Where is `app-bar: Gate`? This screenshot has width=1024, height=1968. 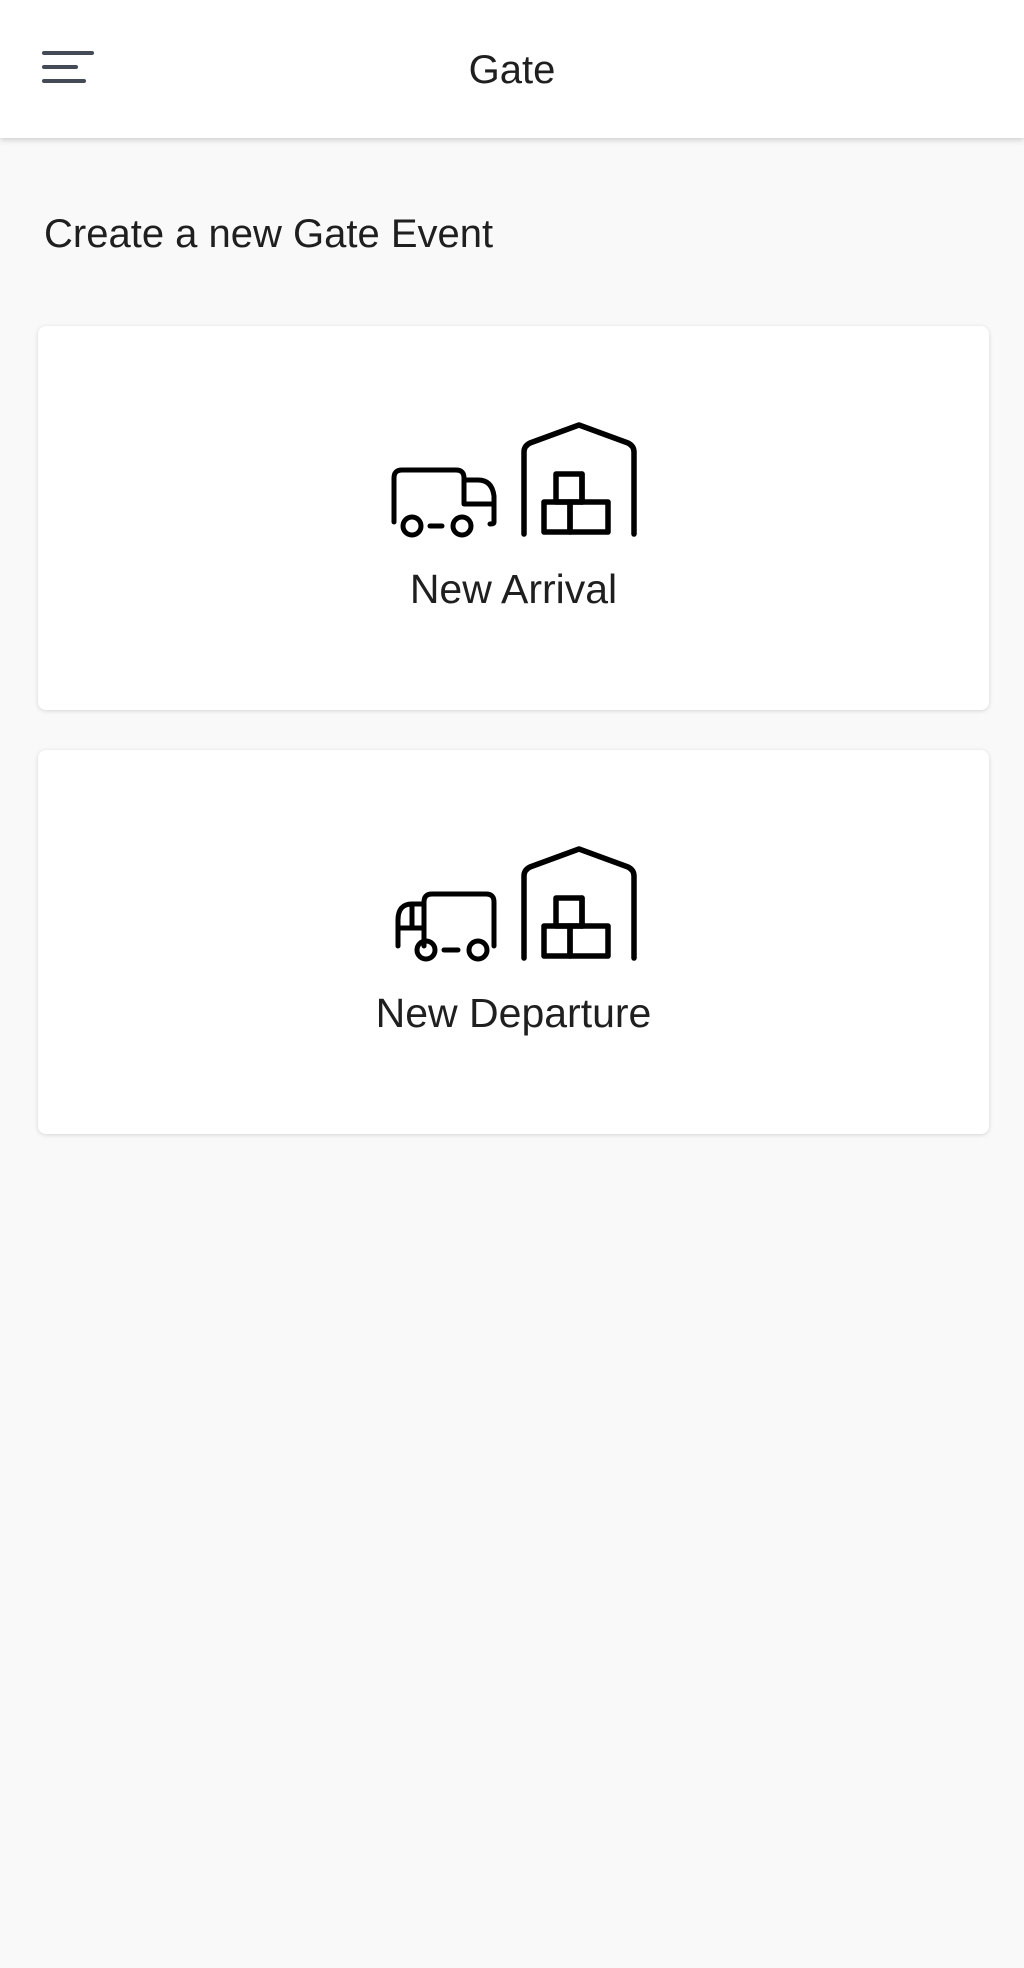
app-bar: Gate is located at coordinates (512, 69).